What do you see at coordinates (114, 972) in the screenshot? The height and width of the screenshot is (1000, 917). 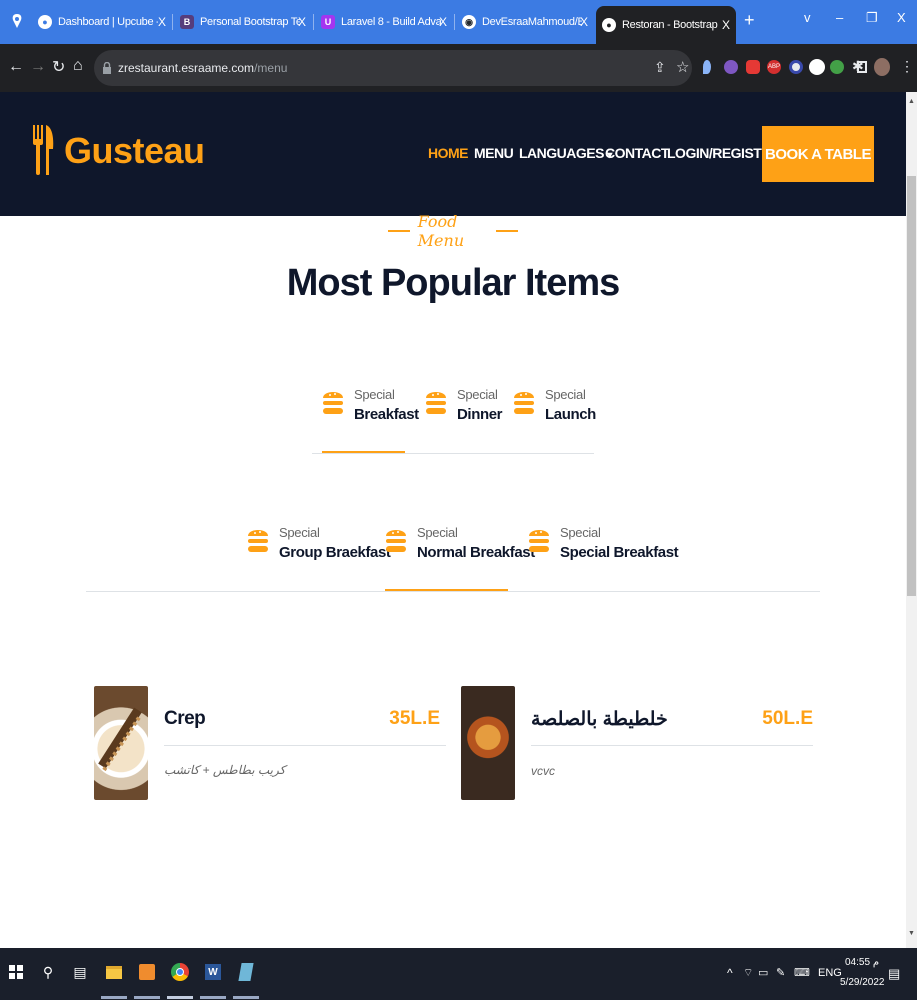 I see `file-explorer-icon` at bounding box center [114, 972].